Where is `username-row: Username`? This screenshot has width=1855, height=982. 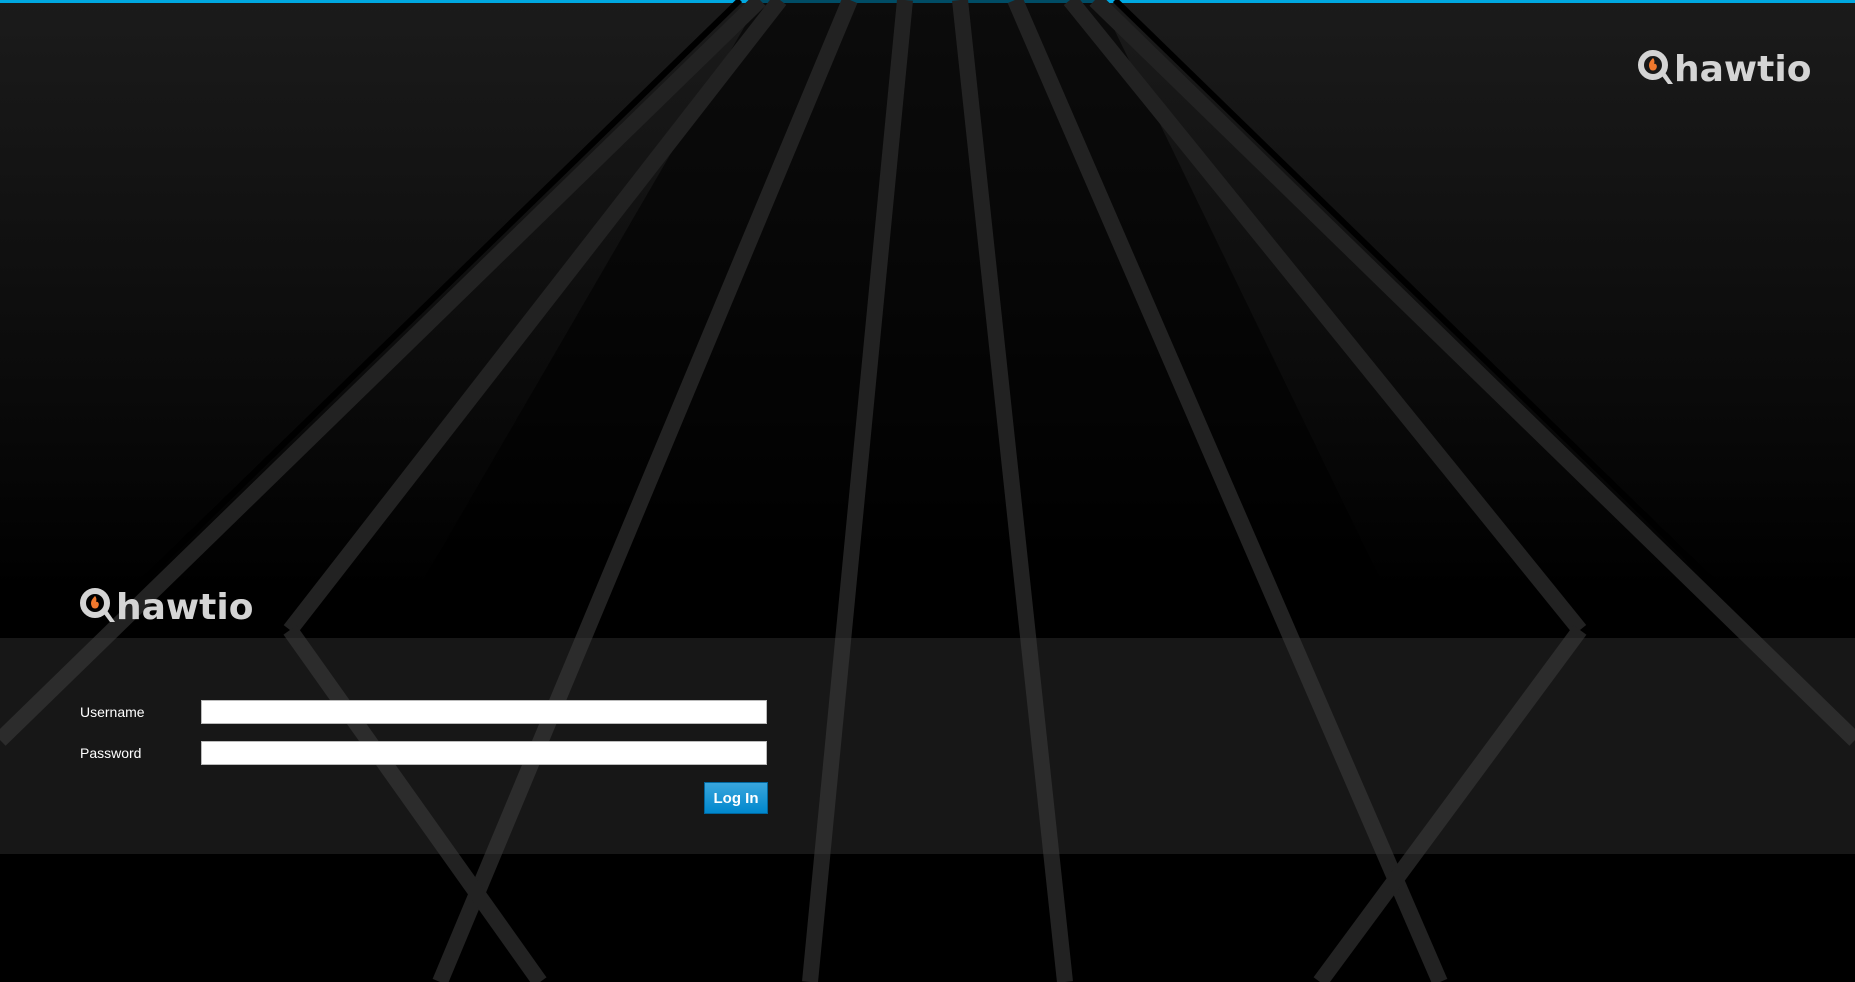 username-row: Username is located at coordinates (423, 712).